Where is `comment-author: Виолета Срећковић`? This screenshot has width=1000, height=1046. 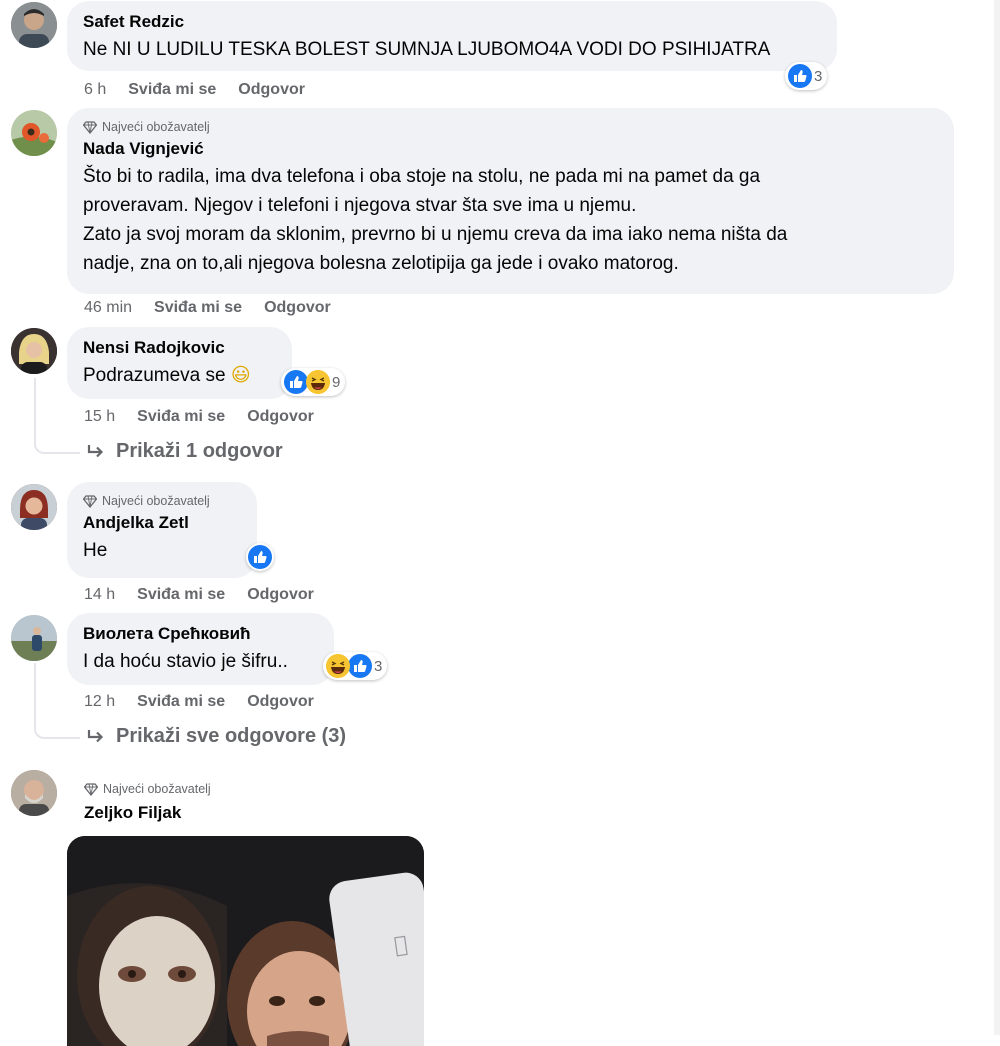
comment-author: Виолета Срећковић is located at coordinates (200, 634).